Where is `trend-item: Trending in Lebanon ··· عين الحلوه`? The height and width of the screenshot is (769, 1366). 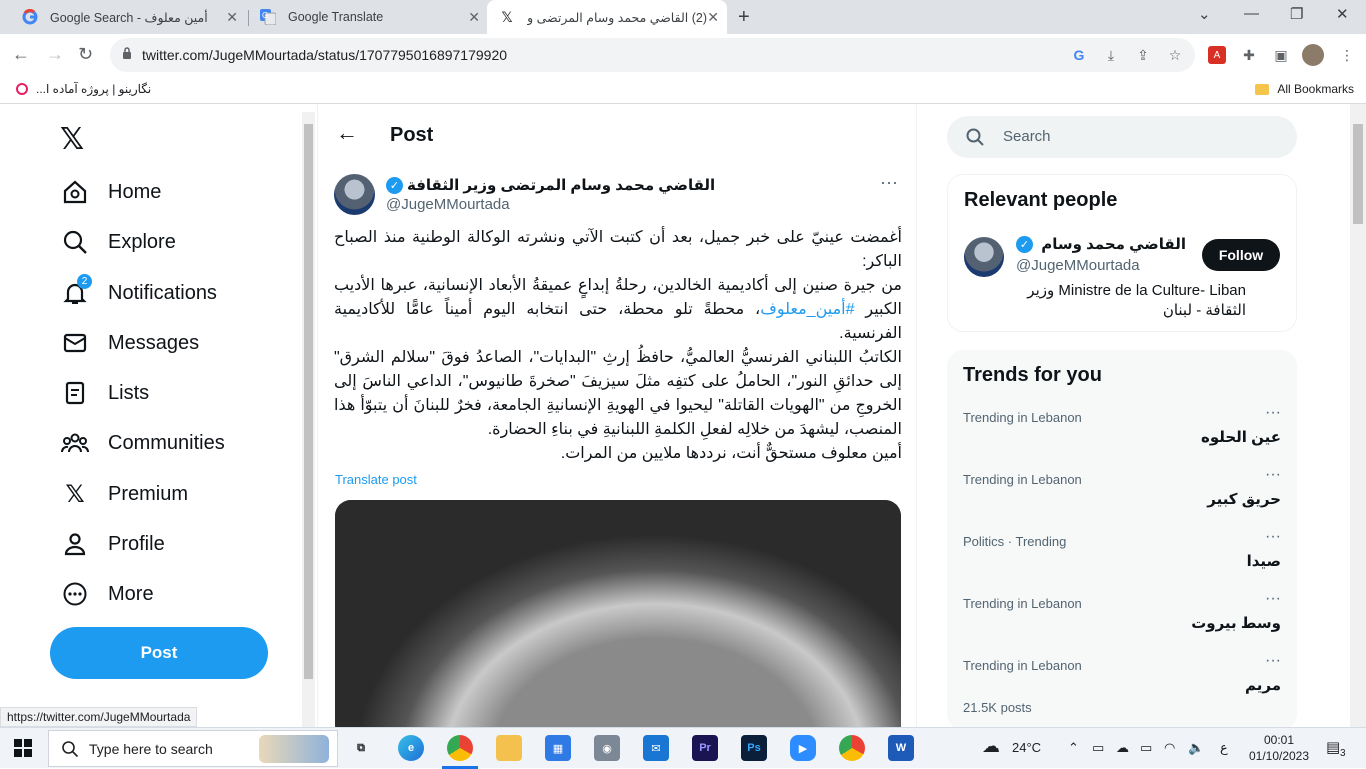 trend-item: Trending in Lebanon ··· عين الحلوه is located at coordinates (1122, 438).